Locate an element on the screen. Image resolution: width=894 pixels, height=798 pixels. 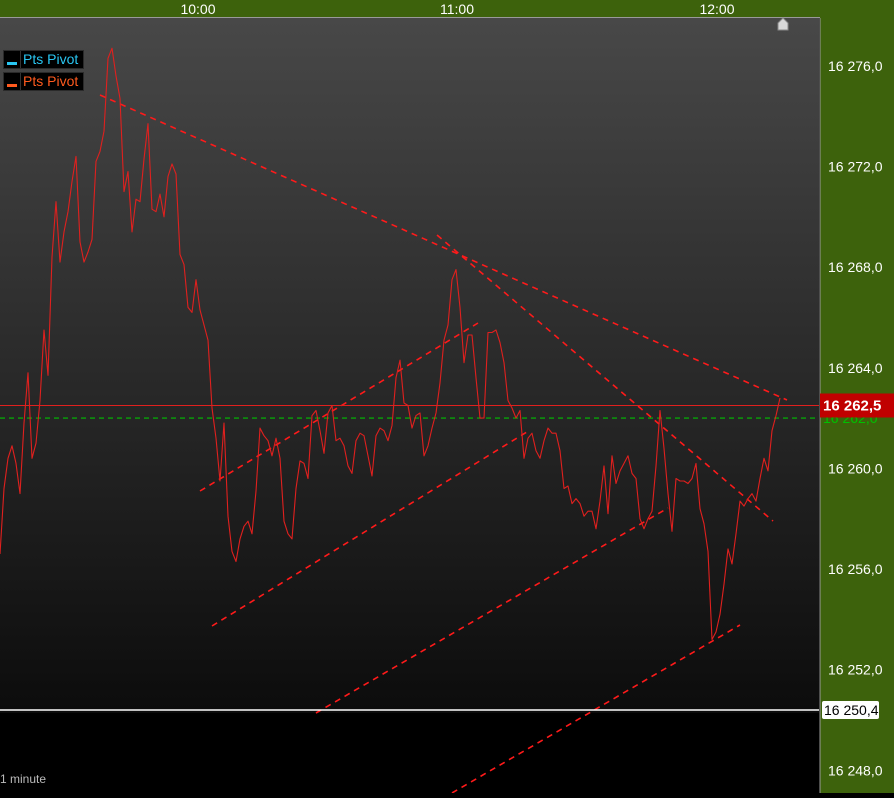
y-tick-label: 16 248,0 is located at coordinates (855, 770).